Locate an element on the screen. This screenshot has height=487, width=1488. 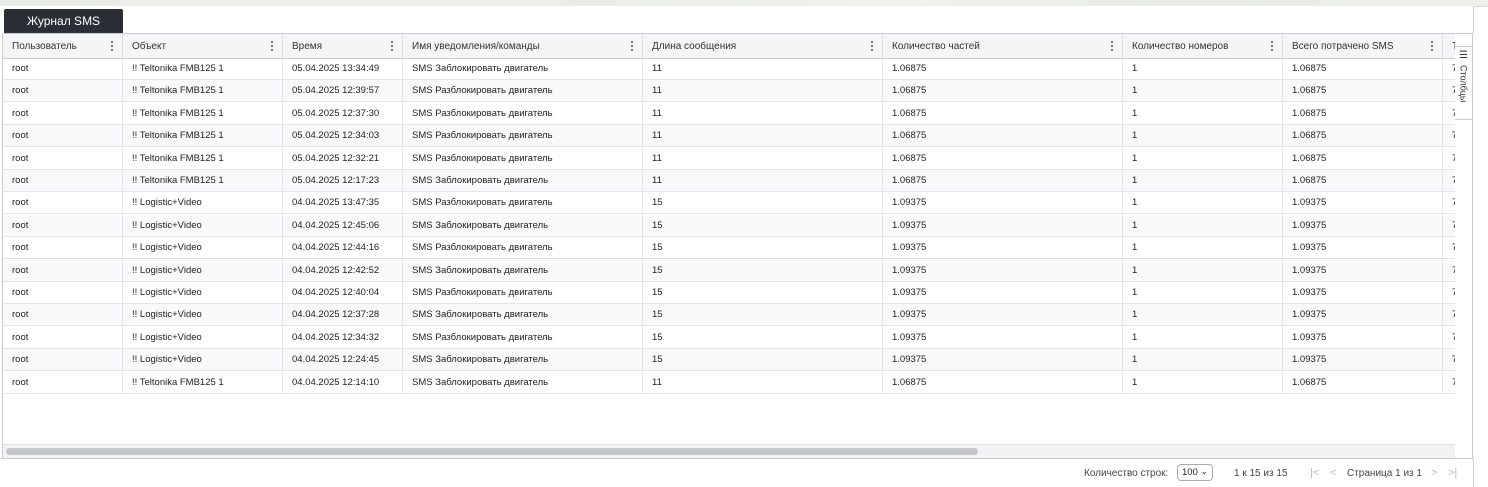
table-cell: 04.04.2025 12:40:04 is located at coordinates (343, 292).